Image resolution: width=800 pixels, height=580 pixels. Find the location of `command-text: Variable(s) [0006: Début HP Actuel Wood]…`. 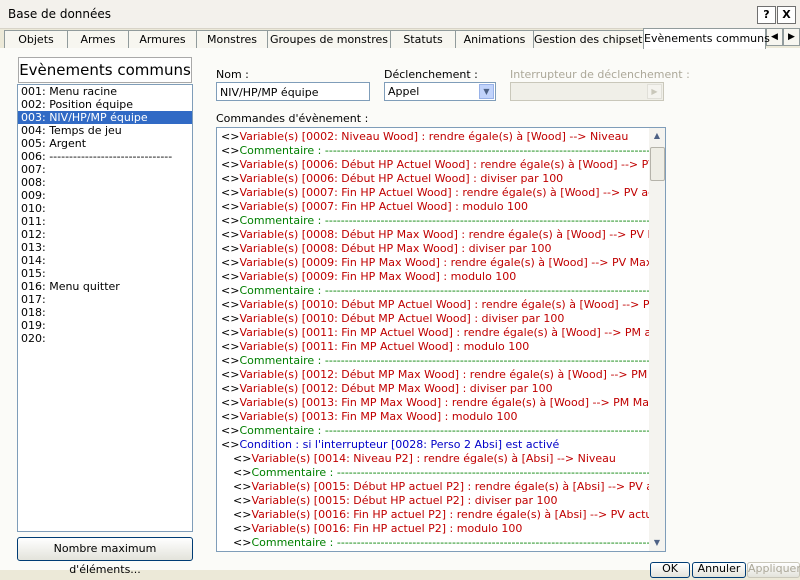

command-text: Variable(s) [0006: Début HP Actuel Wood]… is located at coordinates (444, 164).